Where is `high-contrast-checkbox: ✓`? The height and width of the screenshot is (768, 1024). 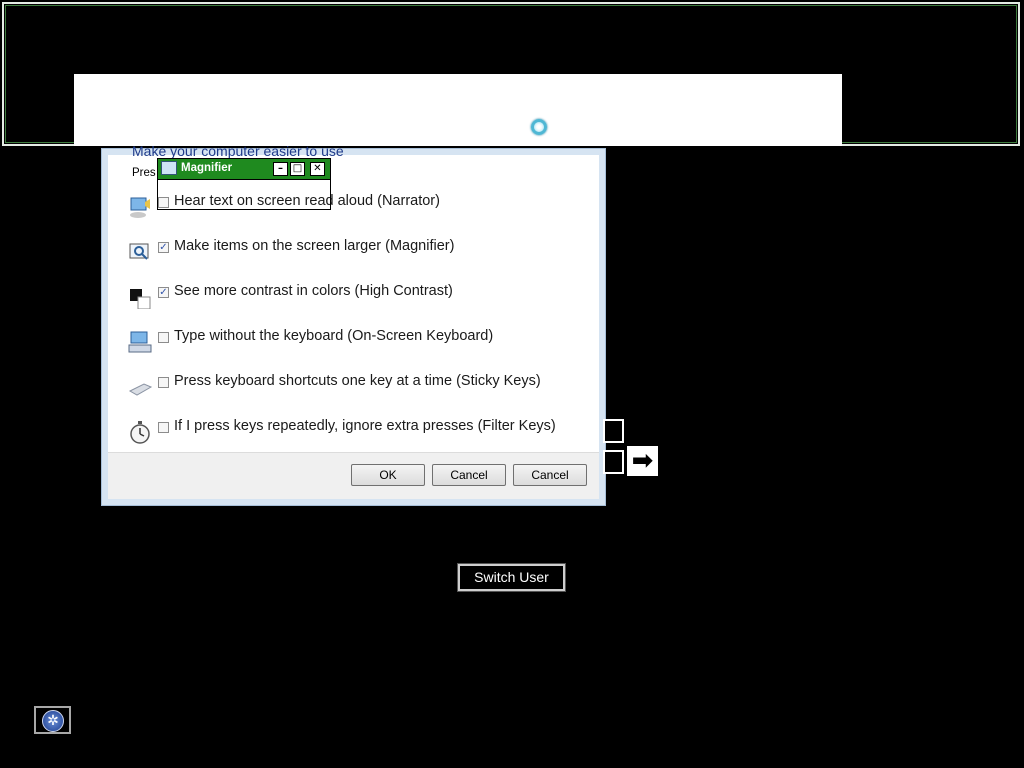
high-contrast-checkbox: ✓ is located at coordinates (163, 292).